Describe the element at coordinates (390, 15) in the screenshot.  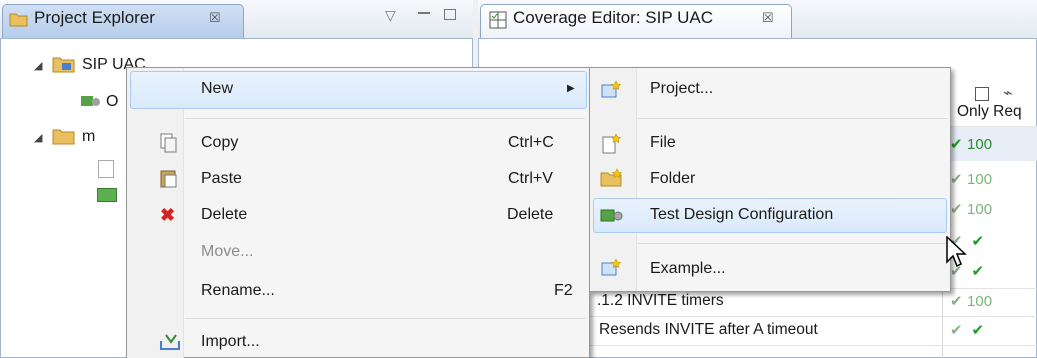
I see `view-menu-icon: ▽` at that location.